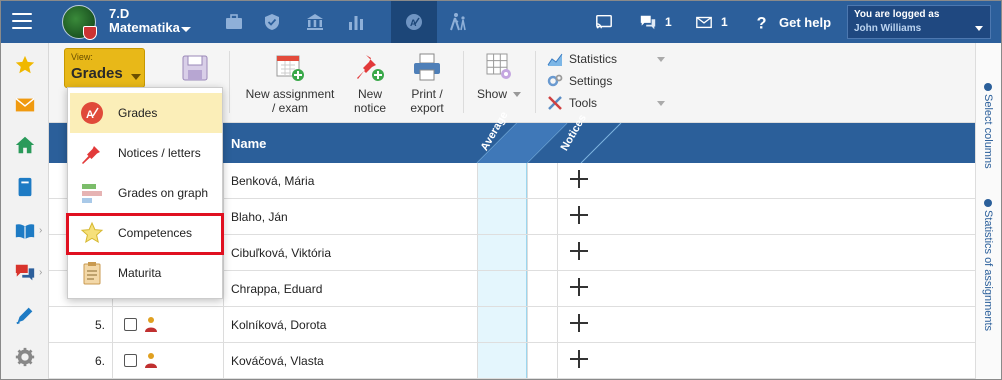 The width and height of the screenshot is (1002, 380). What do you see at coordinates (492, 94) in the screenshot?
I see `show-label: Show` at bounding box center [492, 94].